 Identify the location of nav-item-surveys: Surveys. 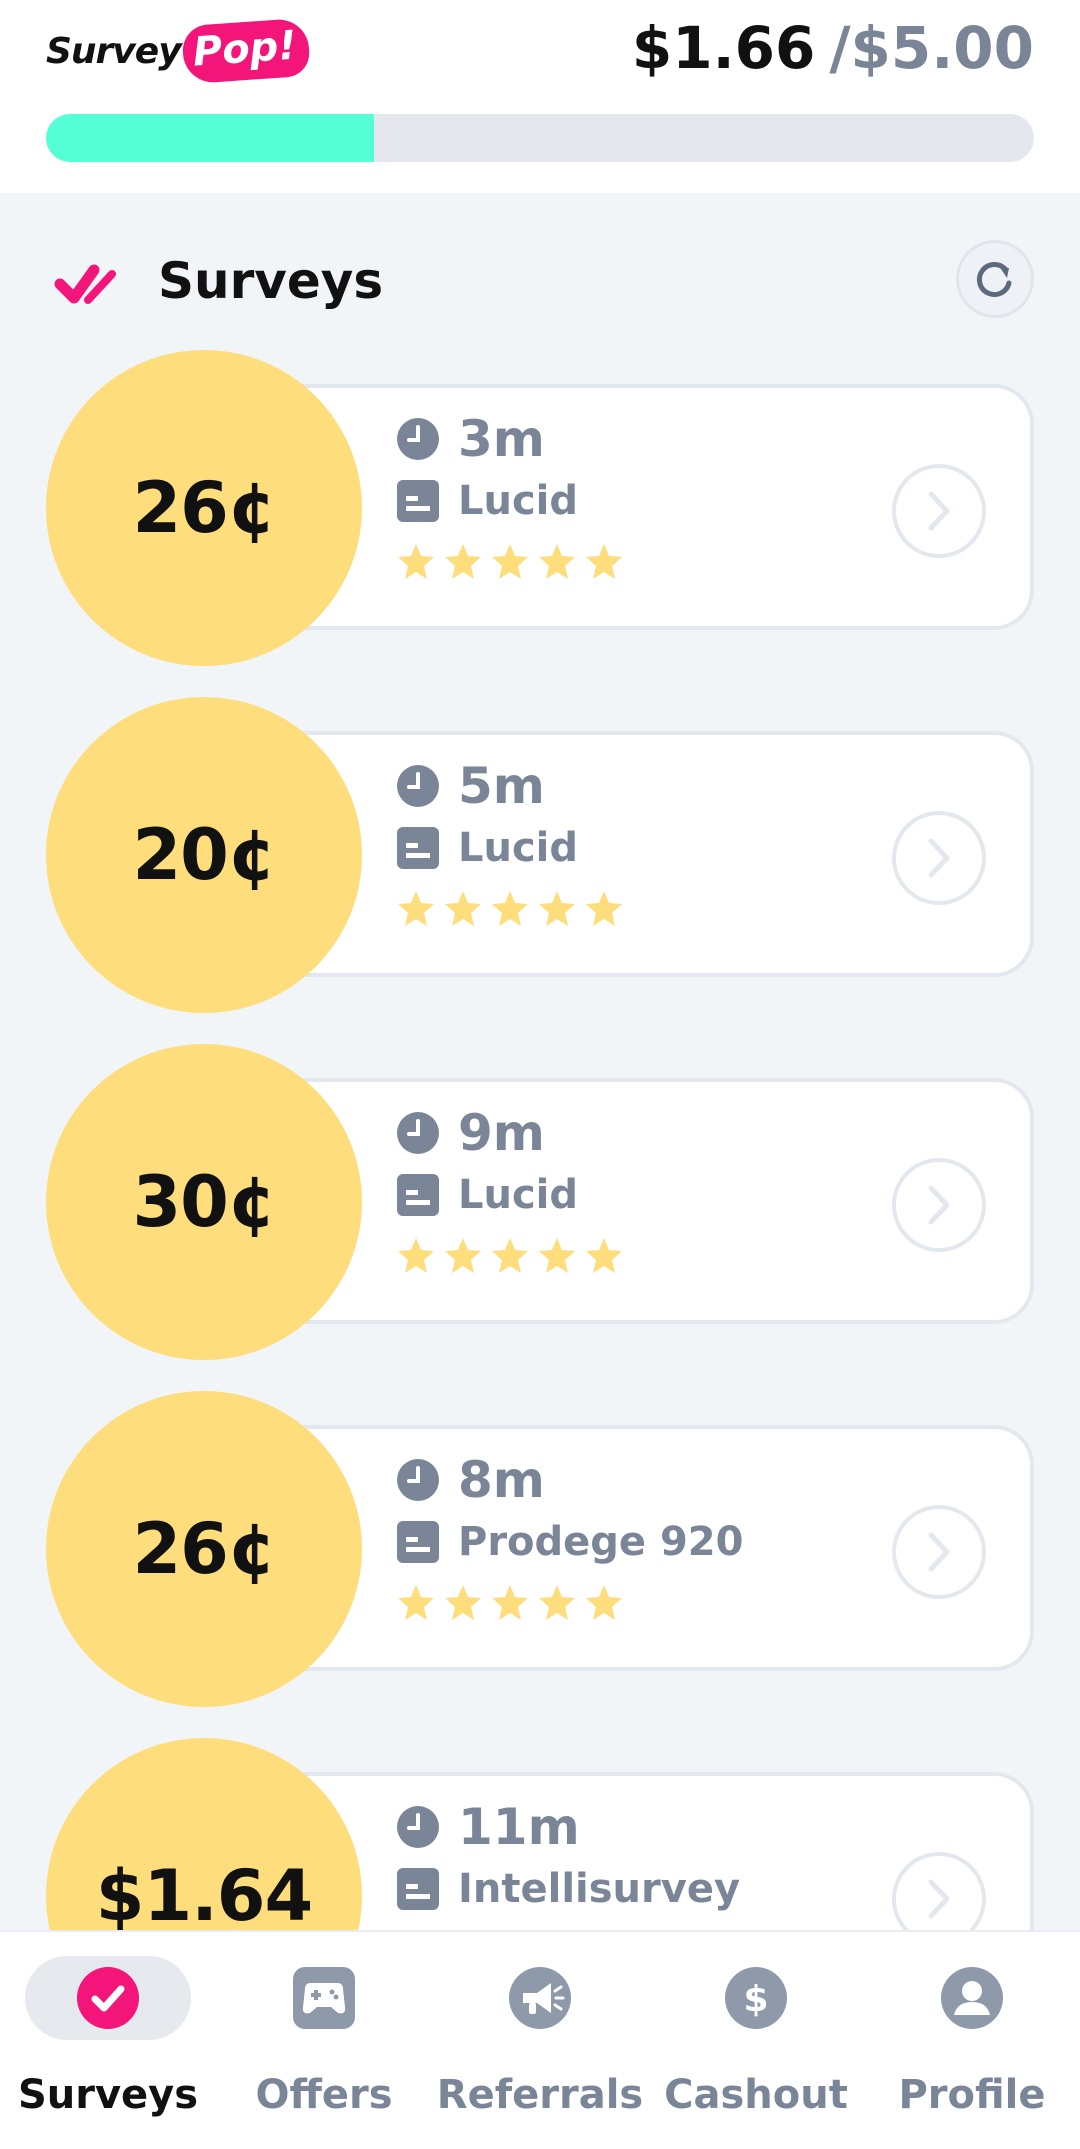
(108, 2040).